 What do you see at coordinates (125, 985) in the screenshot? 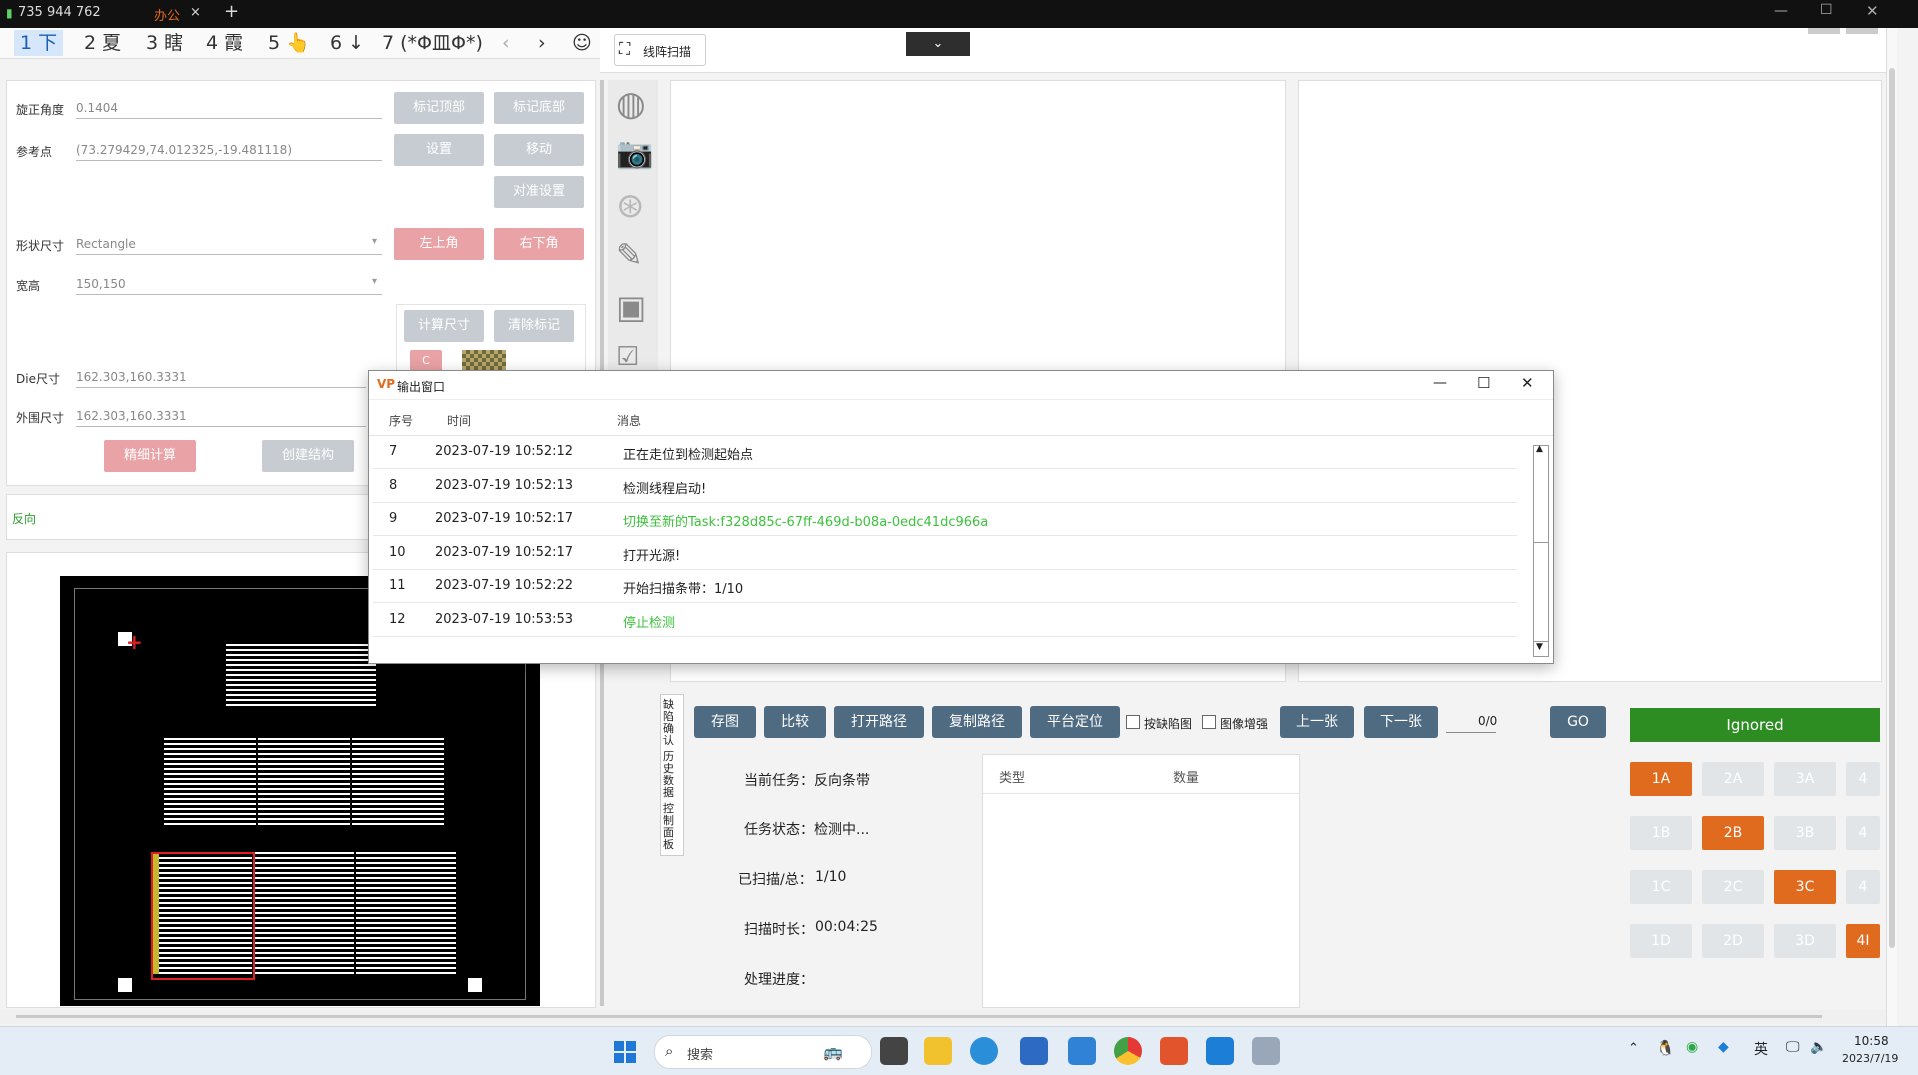
I see `corner-marker-bottom-left` at bounding box center [125, 985].